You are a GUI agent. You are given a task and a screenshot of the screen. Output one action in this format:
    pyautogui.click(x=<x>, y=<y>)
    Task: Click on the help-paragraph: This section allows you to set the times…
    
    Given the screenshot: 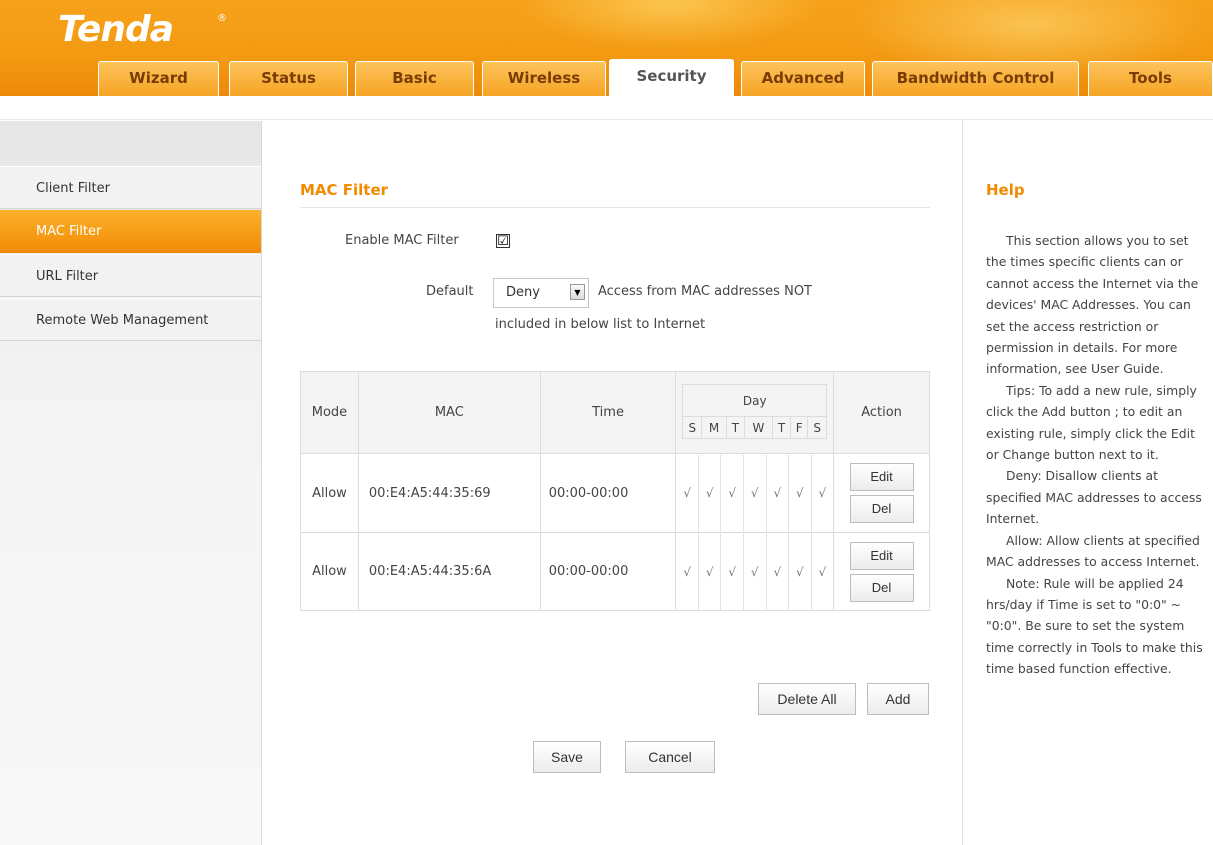 What is the action you would take?
    pyautogui.click(x=1092, y=305)
    